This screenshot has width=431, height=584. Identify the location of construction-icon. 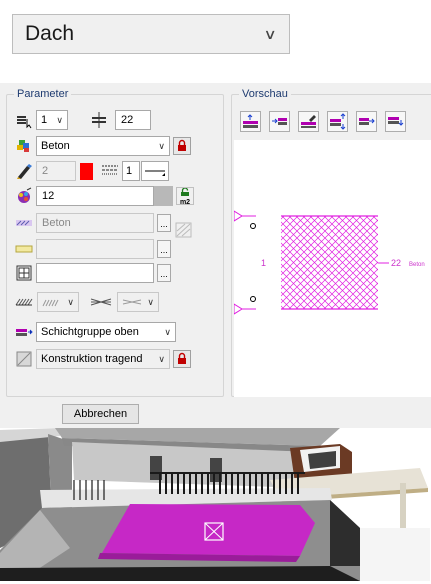
(24, 359).